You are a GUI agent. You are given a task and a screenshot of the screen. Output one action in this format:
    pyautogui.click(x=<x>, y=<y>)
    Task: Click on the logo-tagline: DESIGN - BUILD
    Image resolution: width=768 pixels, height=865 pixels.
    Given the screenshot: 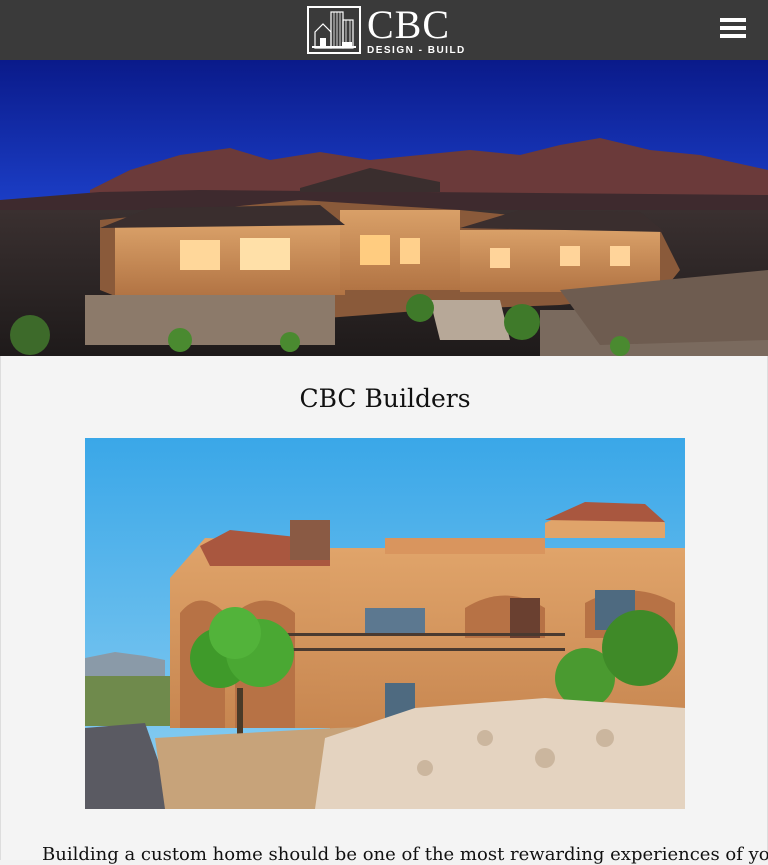 What is the action you would take?
    pyautogui.click(x=416, y=50)
    